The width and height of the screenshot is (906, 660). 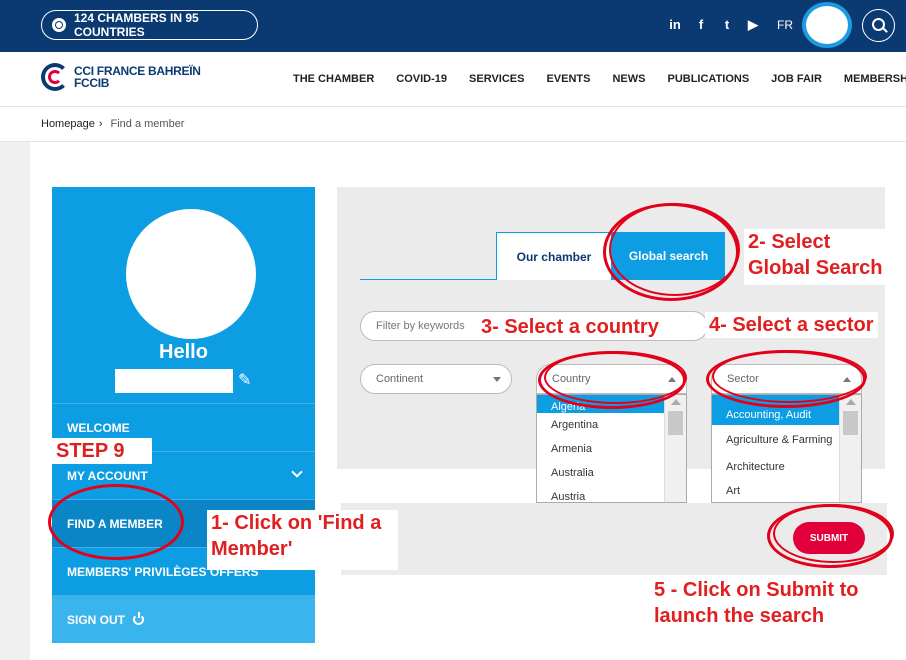 I want to click on user-name-box, so click(x=174, y=381).